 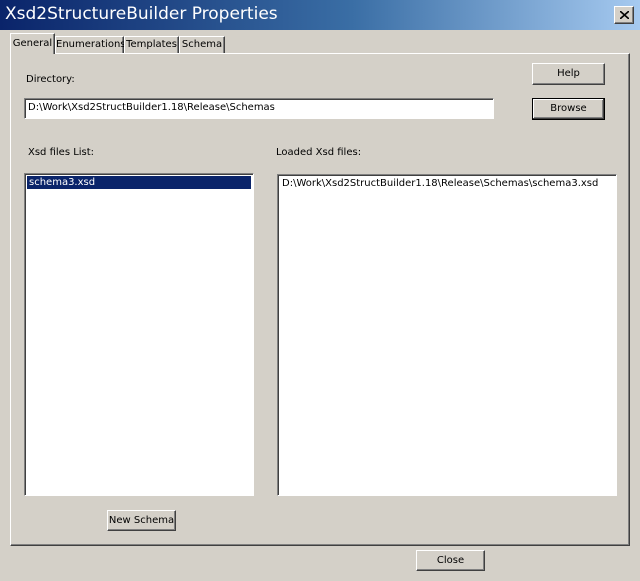 What do you see at coordinates (141, 14) in the screenshot?
I see `window-title: Xsd2StructureBuilder Properties` at bounding box center [141, 14].